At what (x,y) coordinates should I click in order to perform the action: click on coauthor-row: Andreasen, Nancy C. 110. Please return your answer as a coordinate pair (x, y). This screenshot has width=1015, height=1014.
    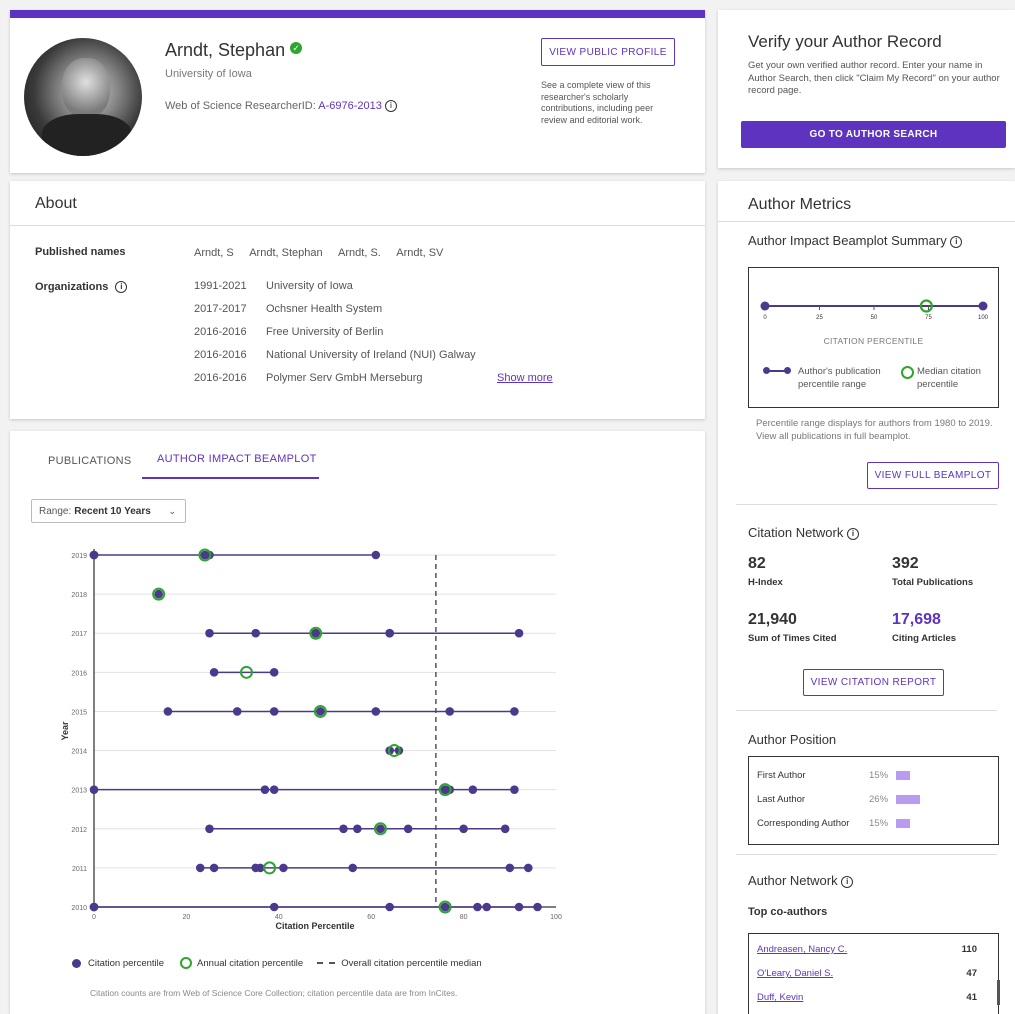
    Looking at the image, I should click on (872, 951).